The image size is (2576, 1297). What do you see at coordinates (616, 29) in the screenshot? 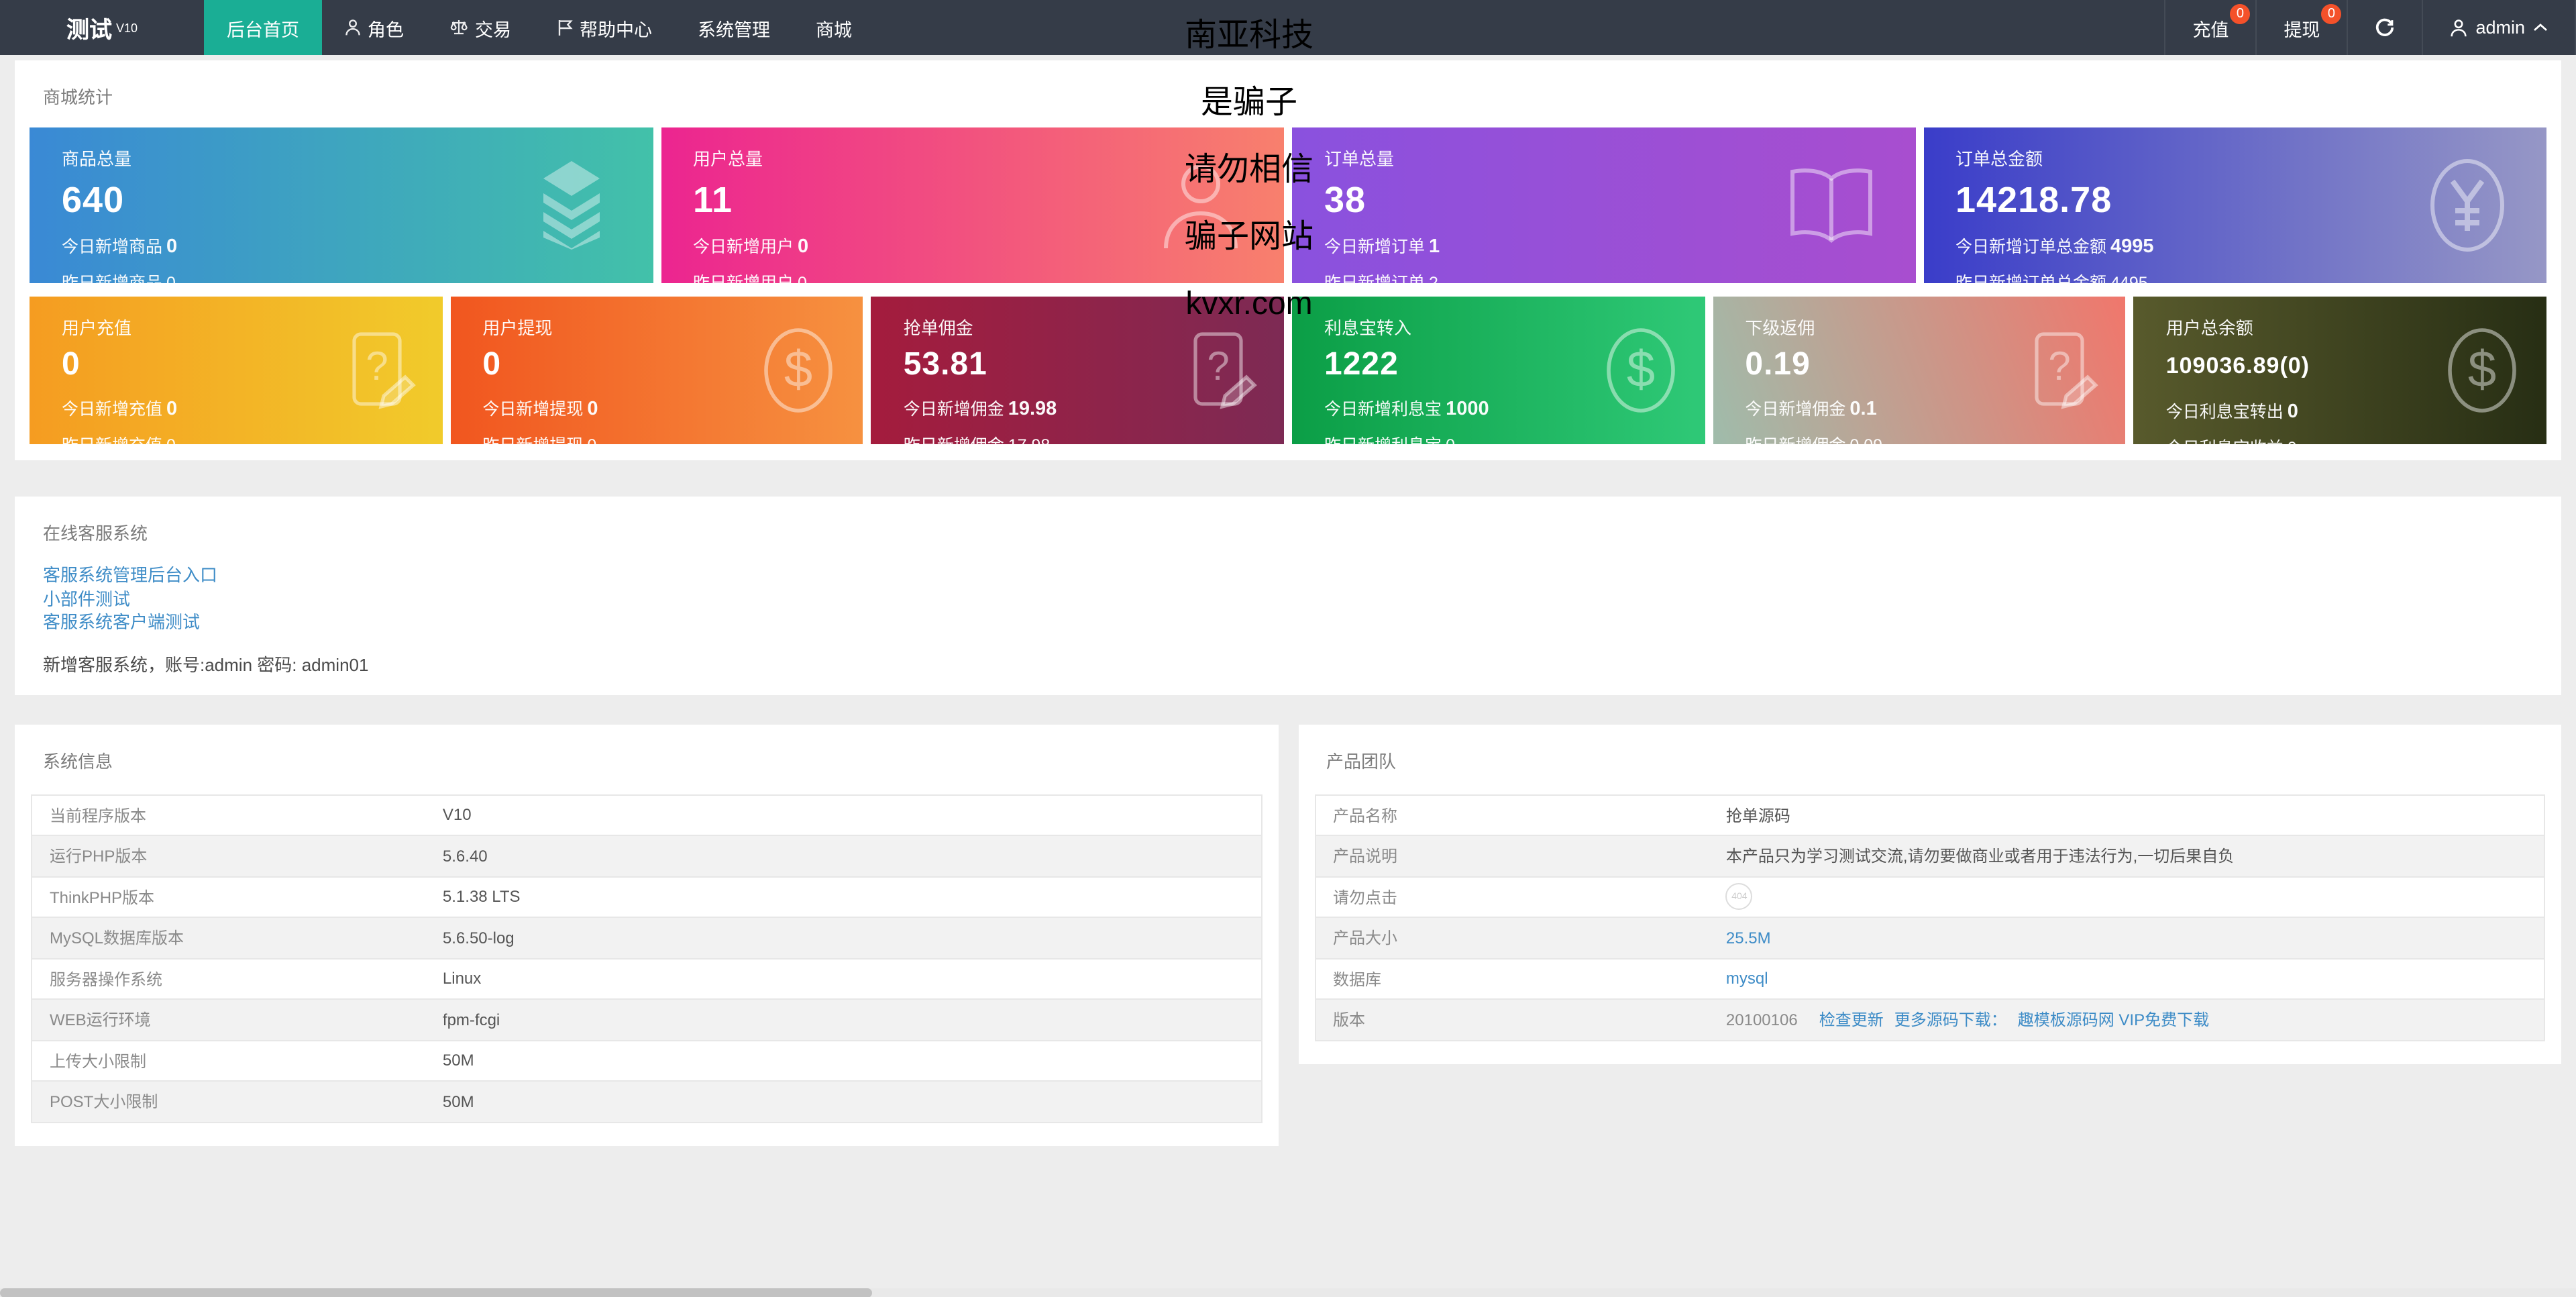
I see `menu-item-label: 帮助中心` at bounding box center [616, 29].